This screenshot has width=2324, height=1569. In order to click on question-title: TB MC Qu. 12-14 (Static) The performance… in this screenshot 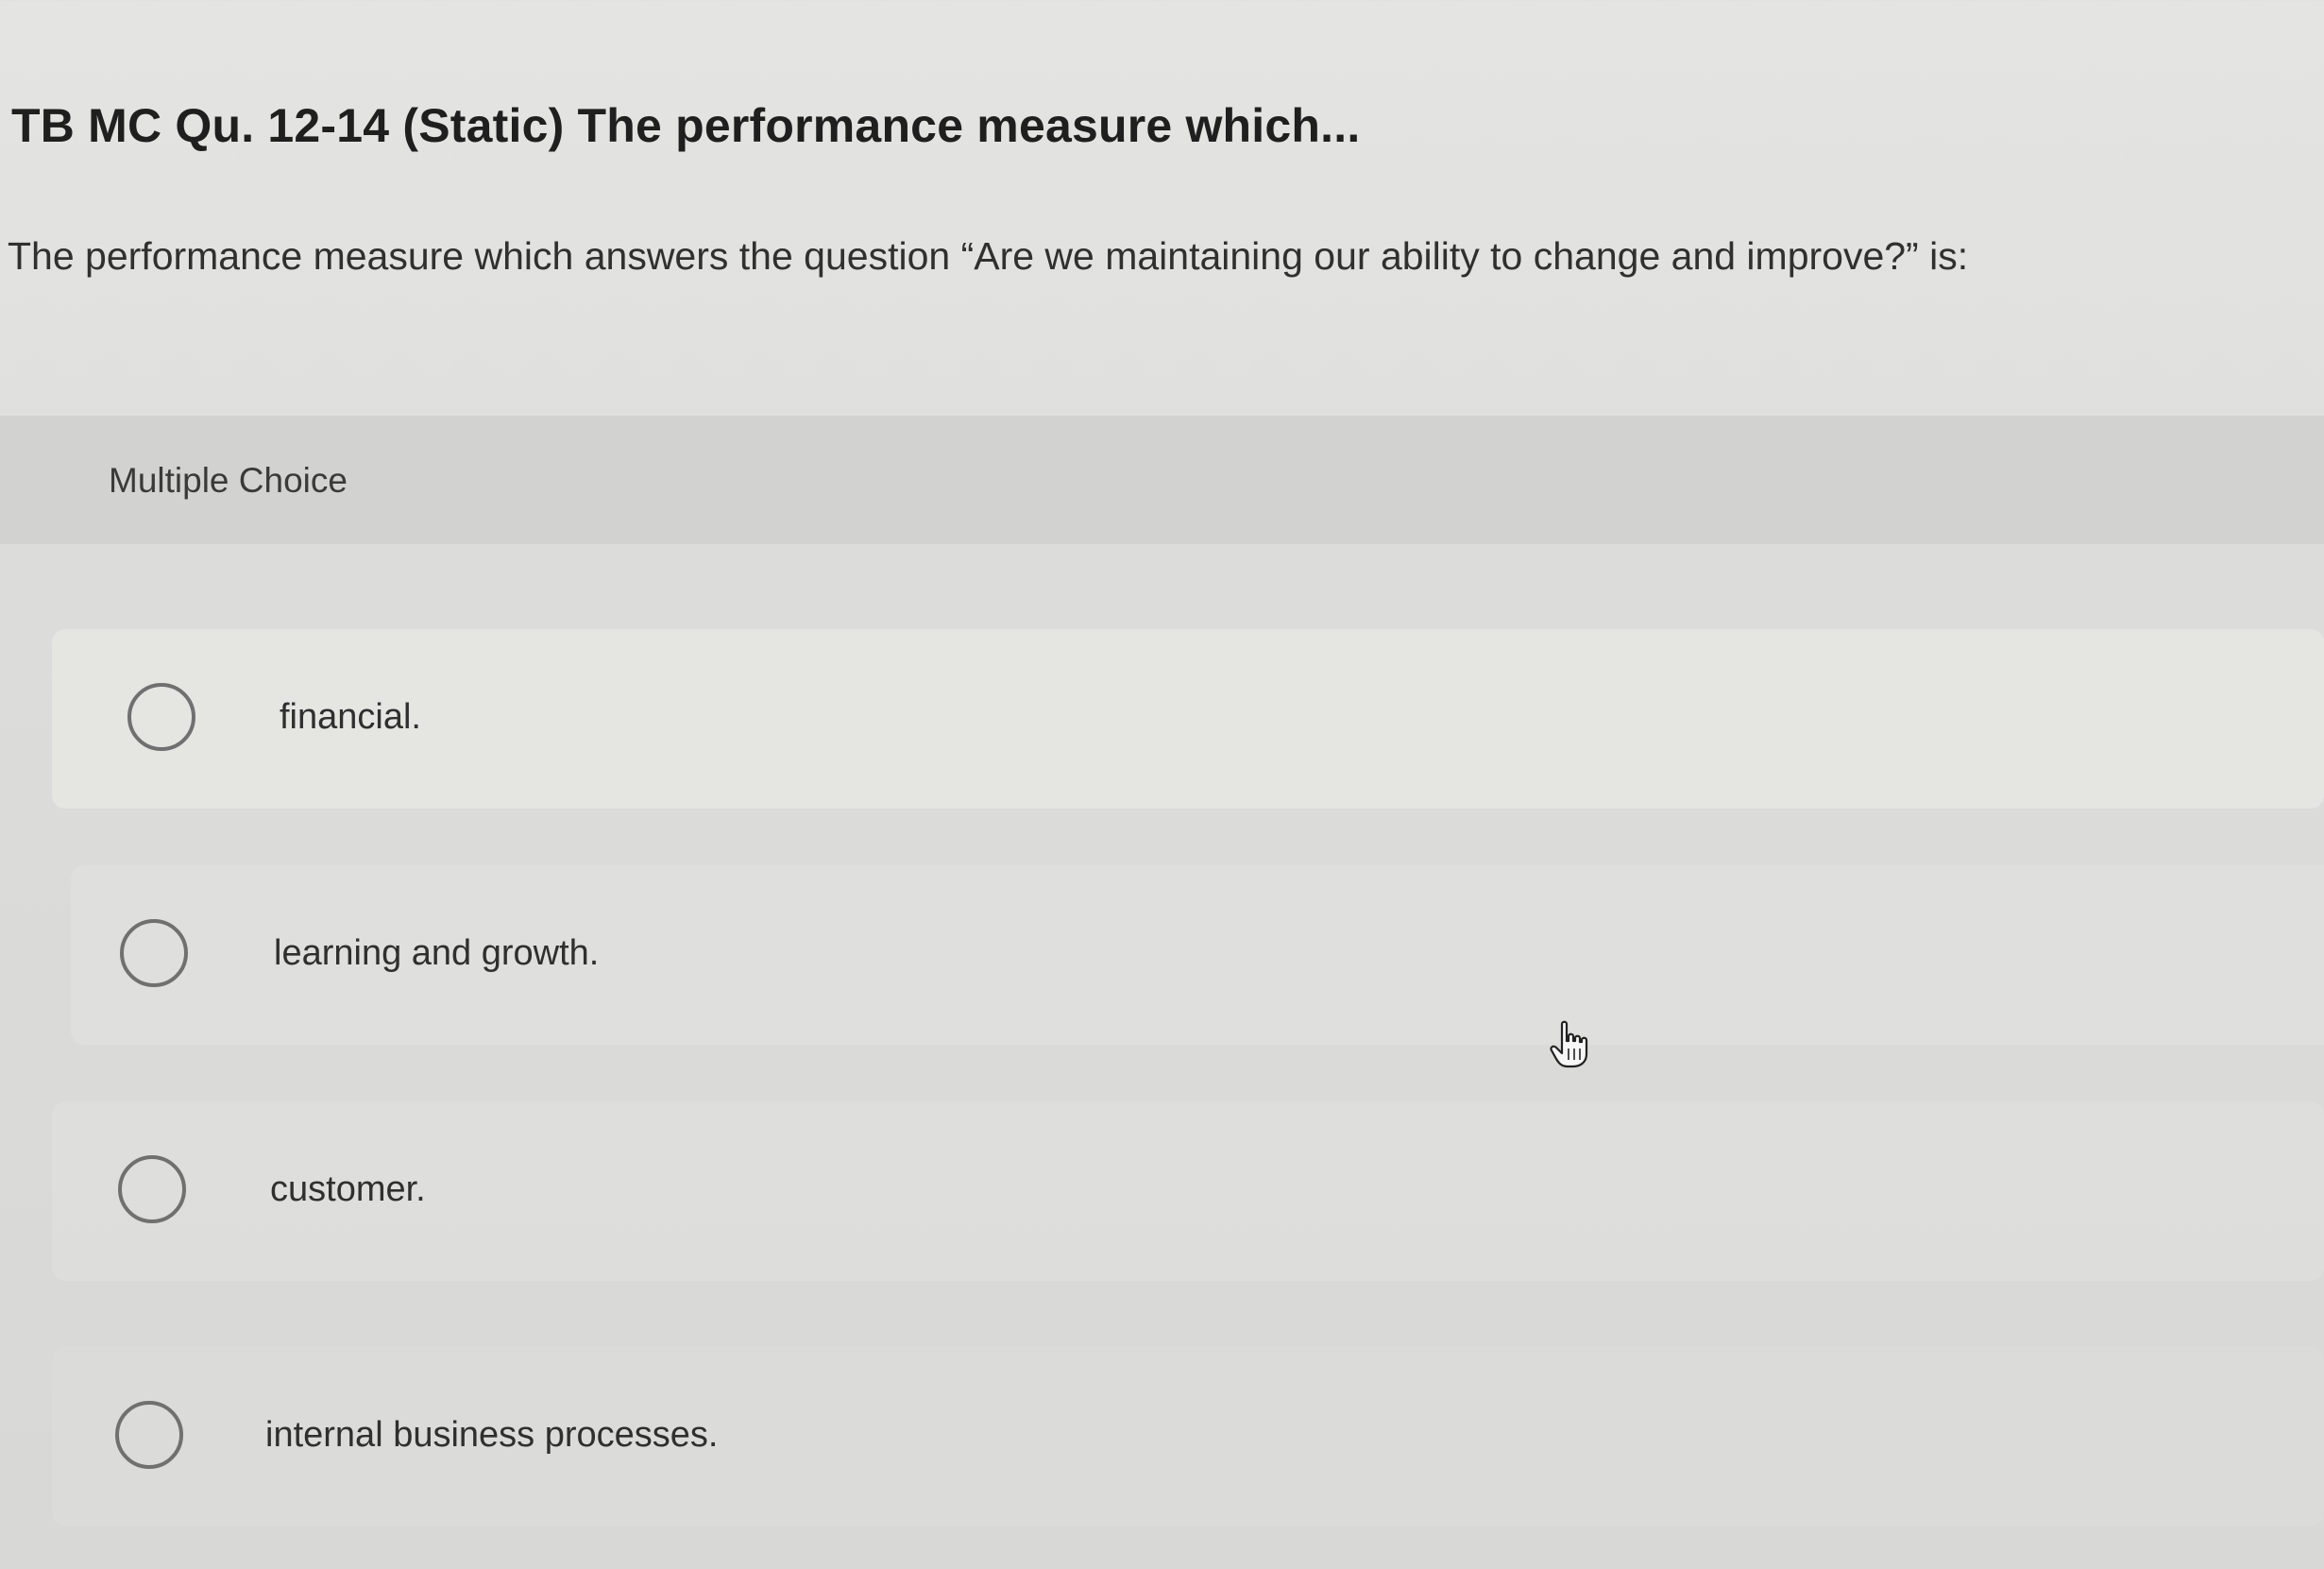, I will do `click(686, 125)`.